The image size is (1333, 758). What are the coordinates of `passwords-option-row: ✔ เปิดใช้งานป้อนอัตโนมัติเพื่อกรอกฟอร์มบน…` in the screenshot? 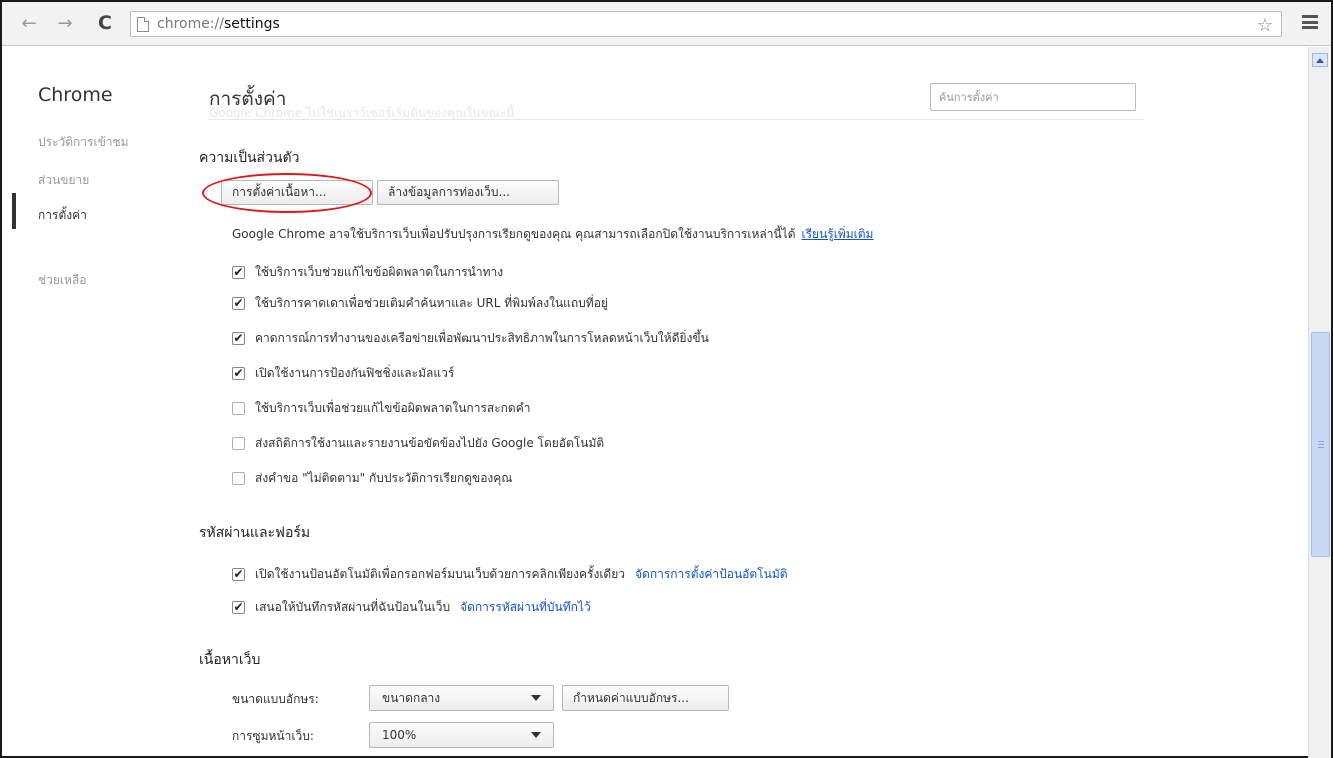 It's located at (510, 574).